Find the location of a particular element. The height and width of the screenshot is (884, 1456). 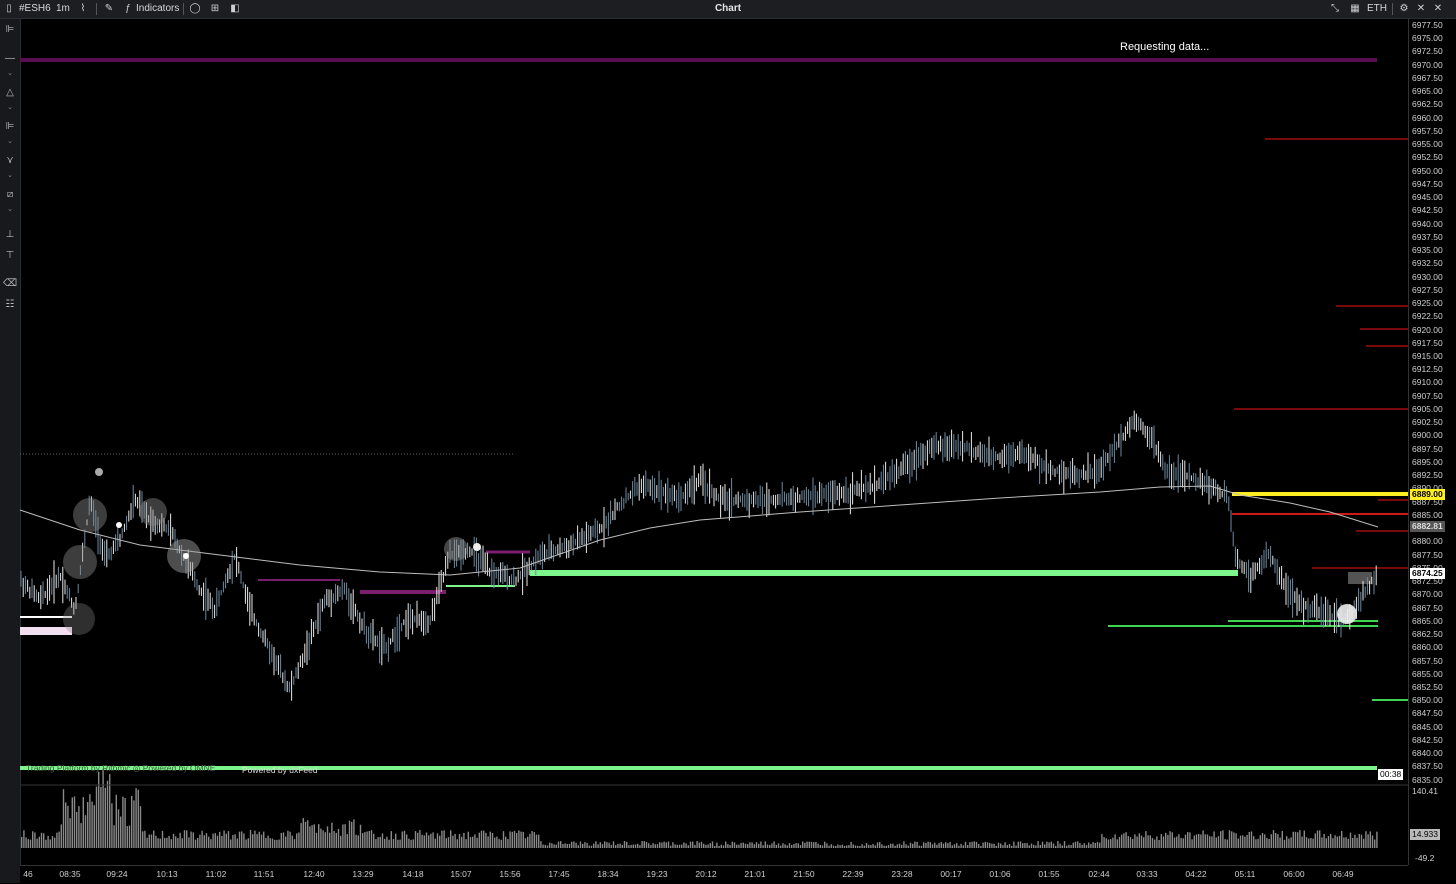

green-level-band is located at coordinates (884, 573).